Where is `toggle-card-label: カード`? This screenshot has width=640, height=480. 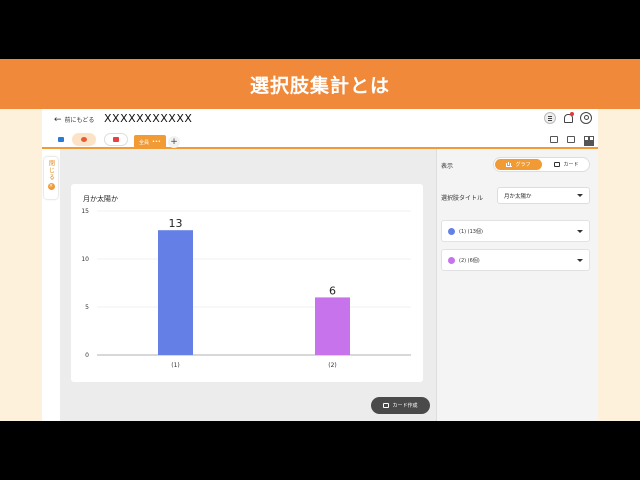
toggle-card-label: カード is located at coordinates (571, 165).